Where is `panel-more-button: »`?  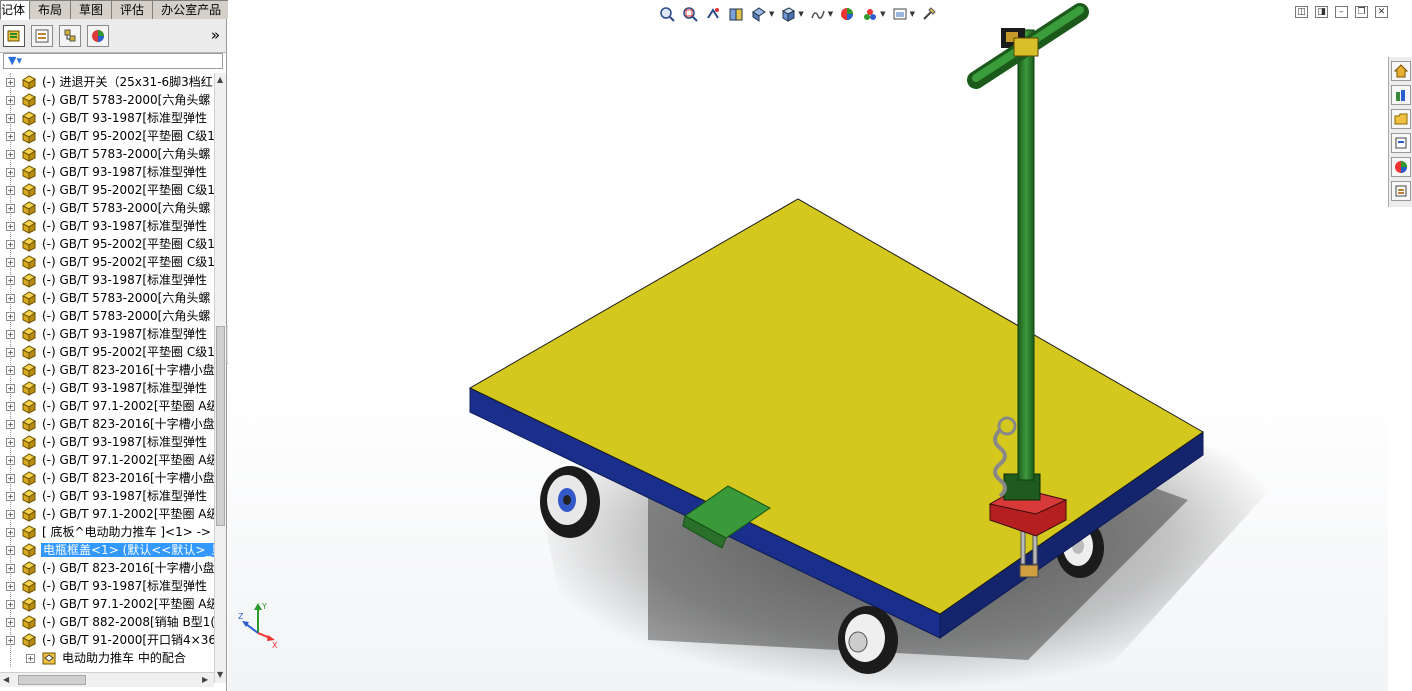 panel-more-button: » is located at coordinates (215, 35).